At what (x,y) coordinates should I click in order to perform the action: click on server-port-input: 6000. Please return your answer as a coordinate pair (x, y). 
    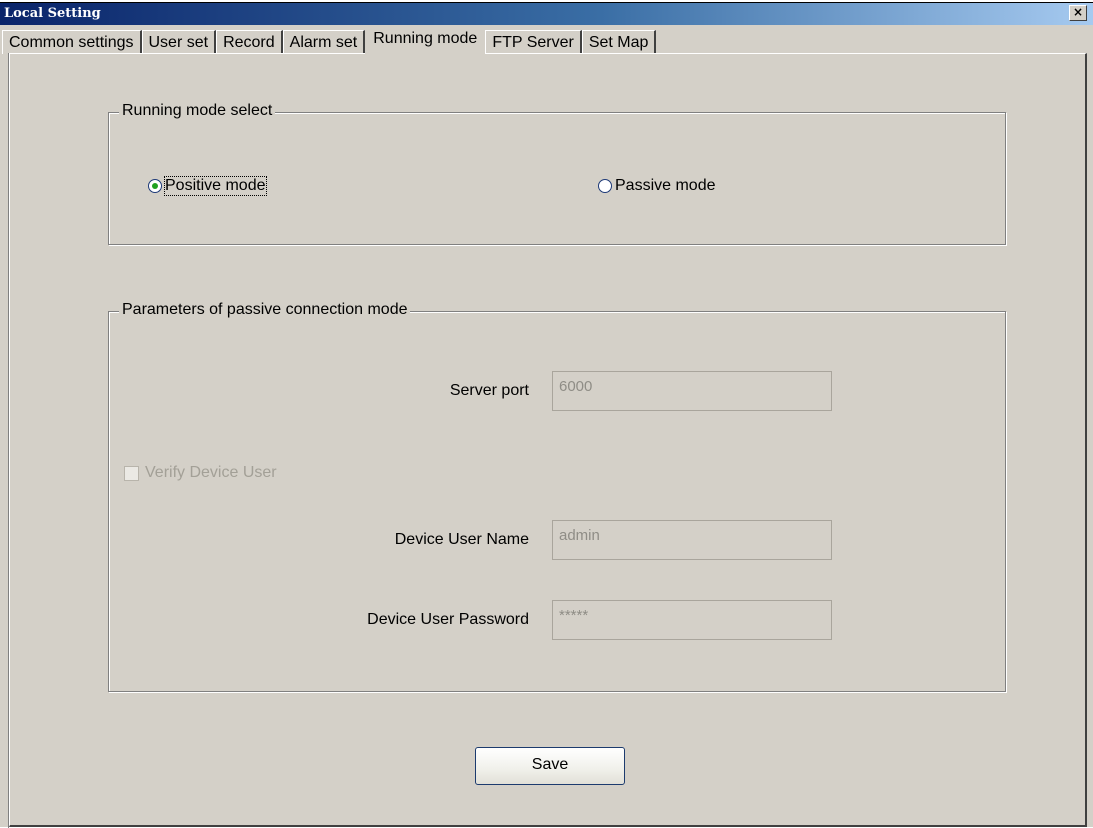
    Looking at the image, I should click on (692, 391).